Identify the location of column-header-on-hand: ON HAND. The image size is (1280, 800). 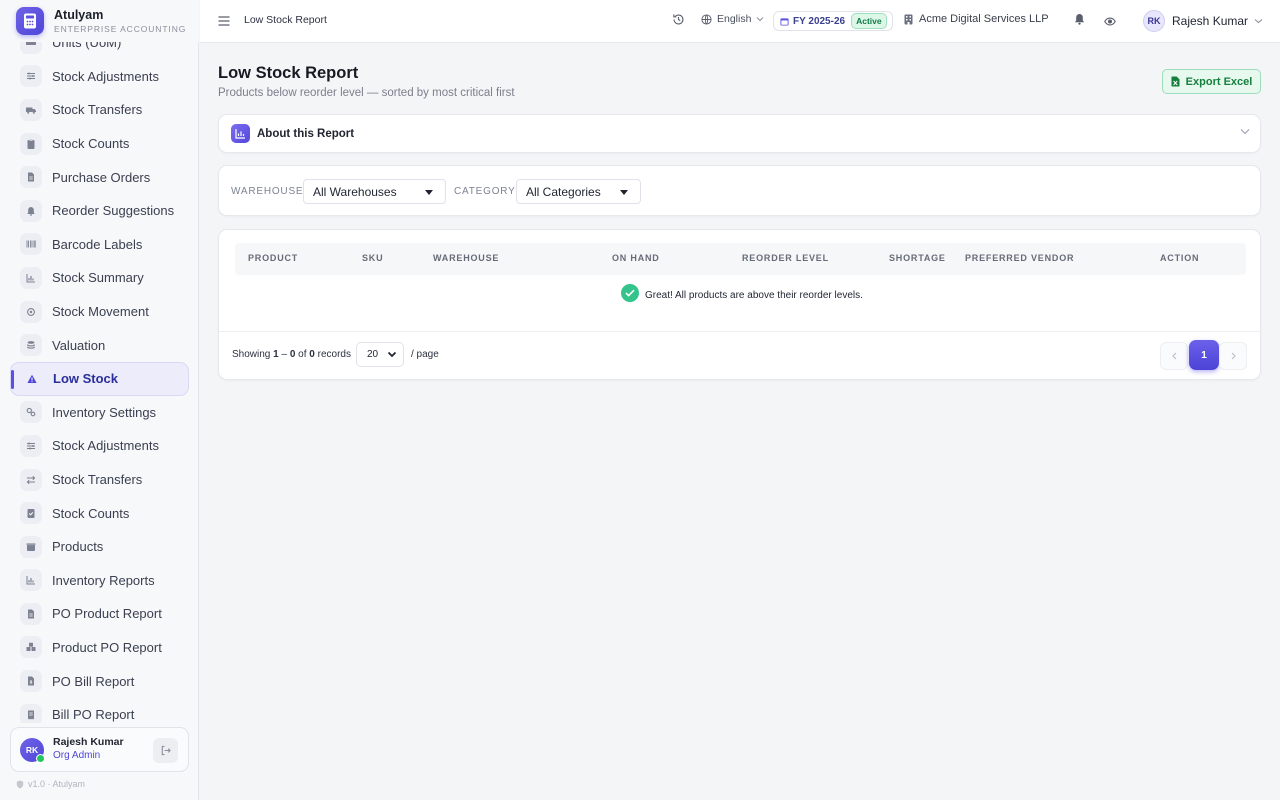
(636, 258).